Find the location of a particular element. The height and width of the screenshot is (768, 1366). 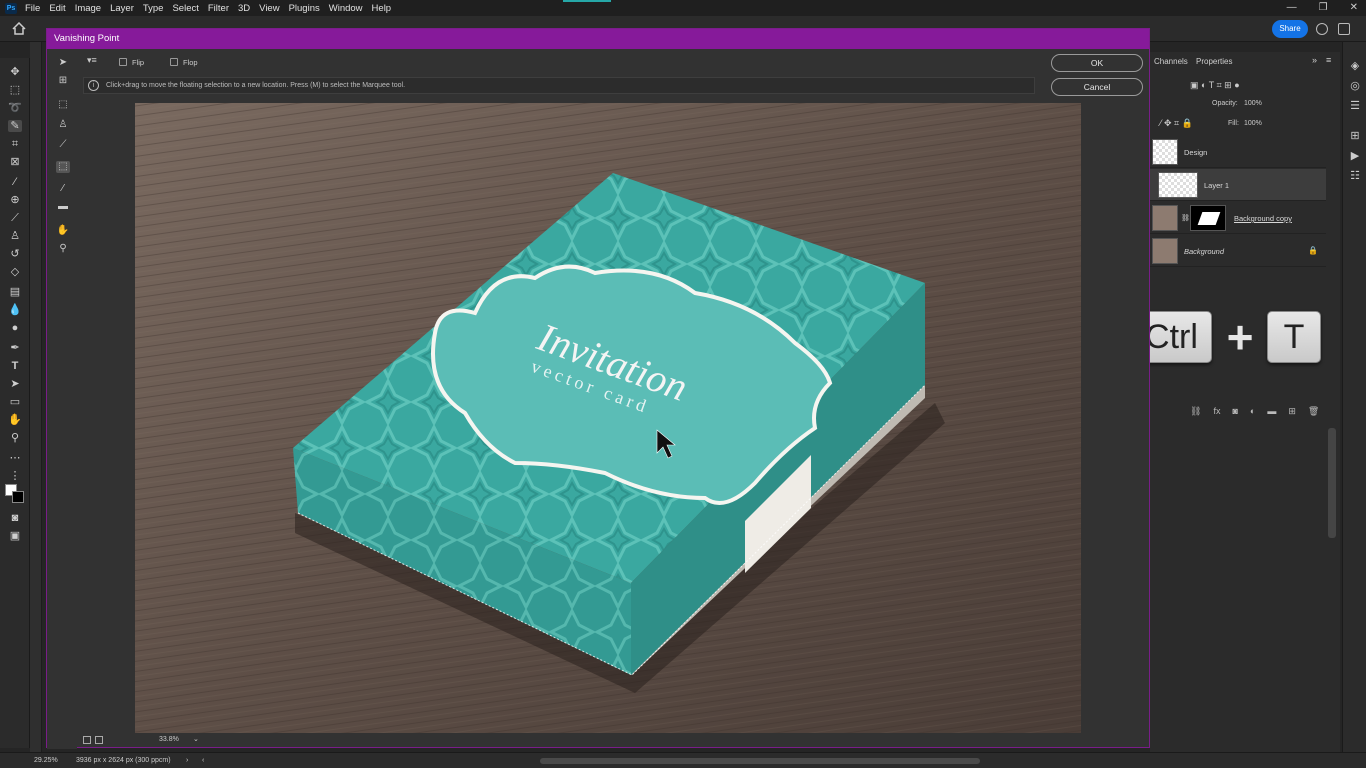

pen-tool-icon: ✒ is located at coordinates (15, 348).